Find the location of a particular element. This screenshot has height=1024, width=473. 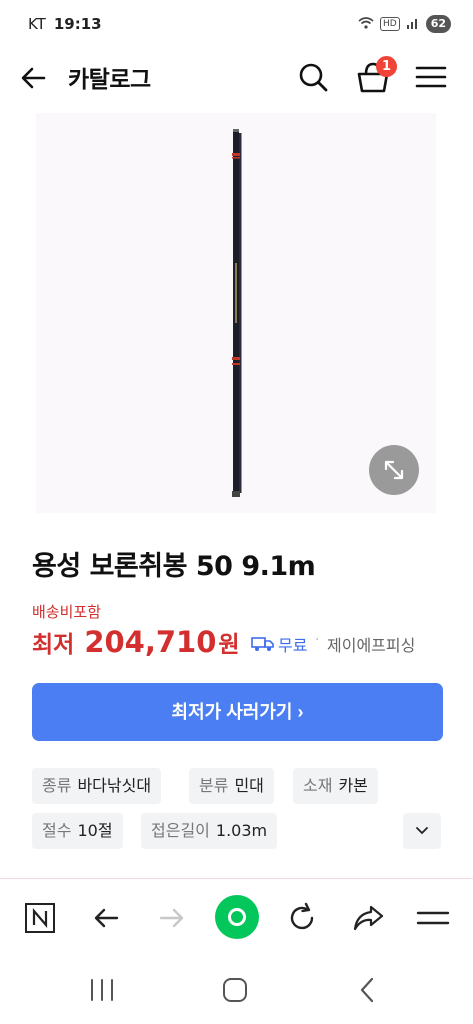

spec-value: 10절 is located at coordinates (95, 830).